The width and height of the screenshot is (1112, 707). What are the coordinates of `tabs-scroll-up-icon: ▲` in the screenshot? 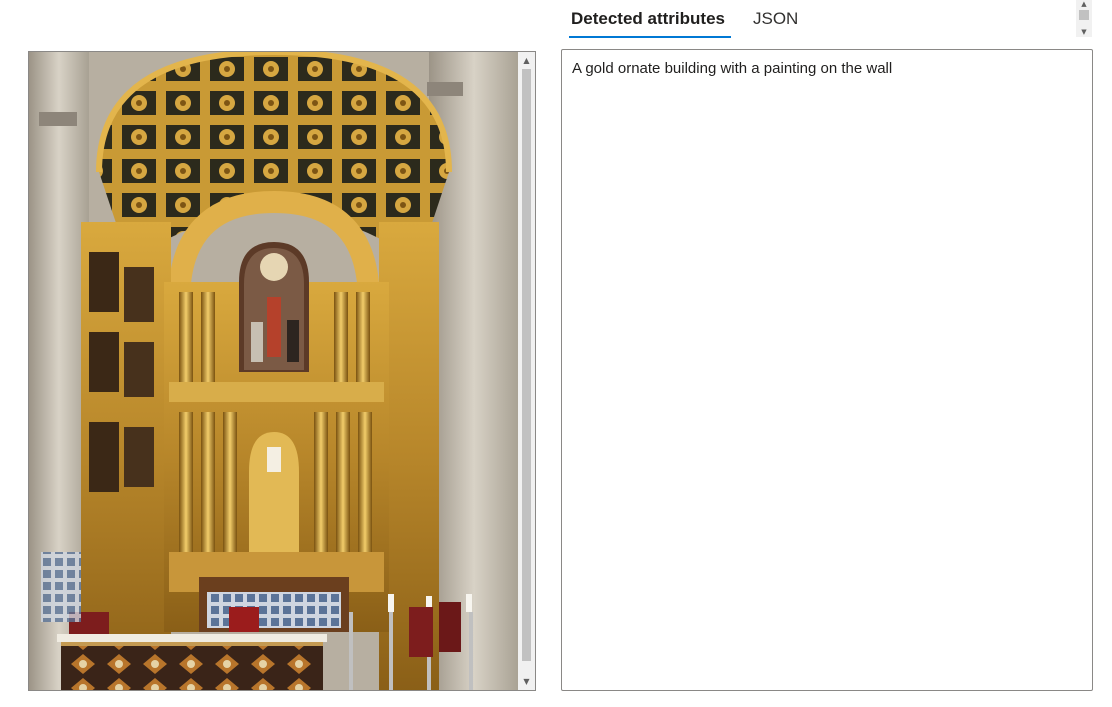 It's located at (1084, 4).